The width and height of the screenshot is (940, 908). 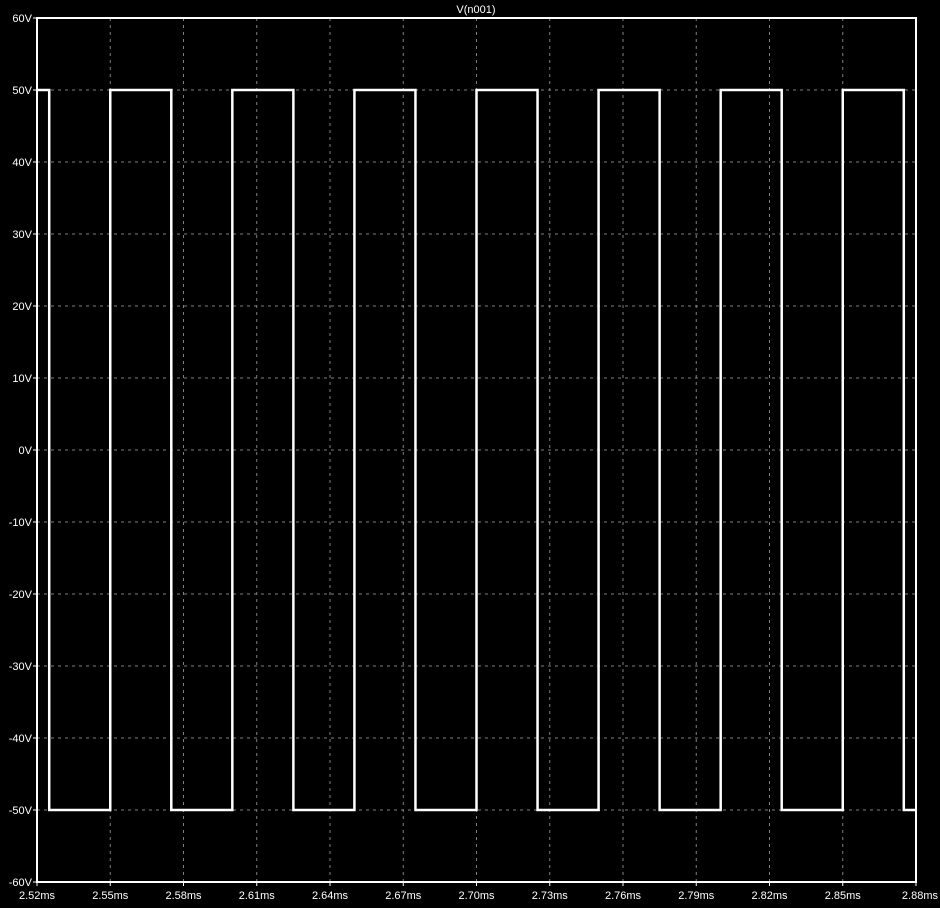 I want to click on x-tick-label: 2.79ms, so click(x=696, y=896).